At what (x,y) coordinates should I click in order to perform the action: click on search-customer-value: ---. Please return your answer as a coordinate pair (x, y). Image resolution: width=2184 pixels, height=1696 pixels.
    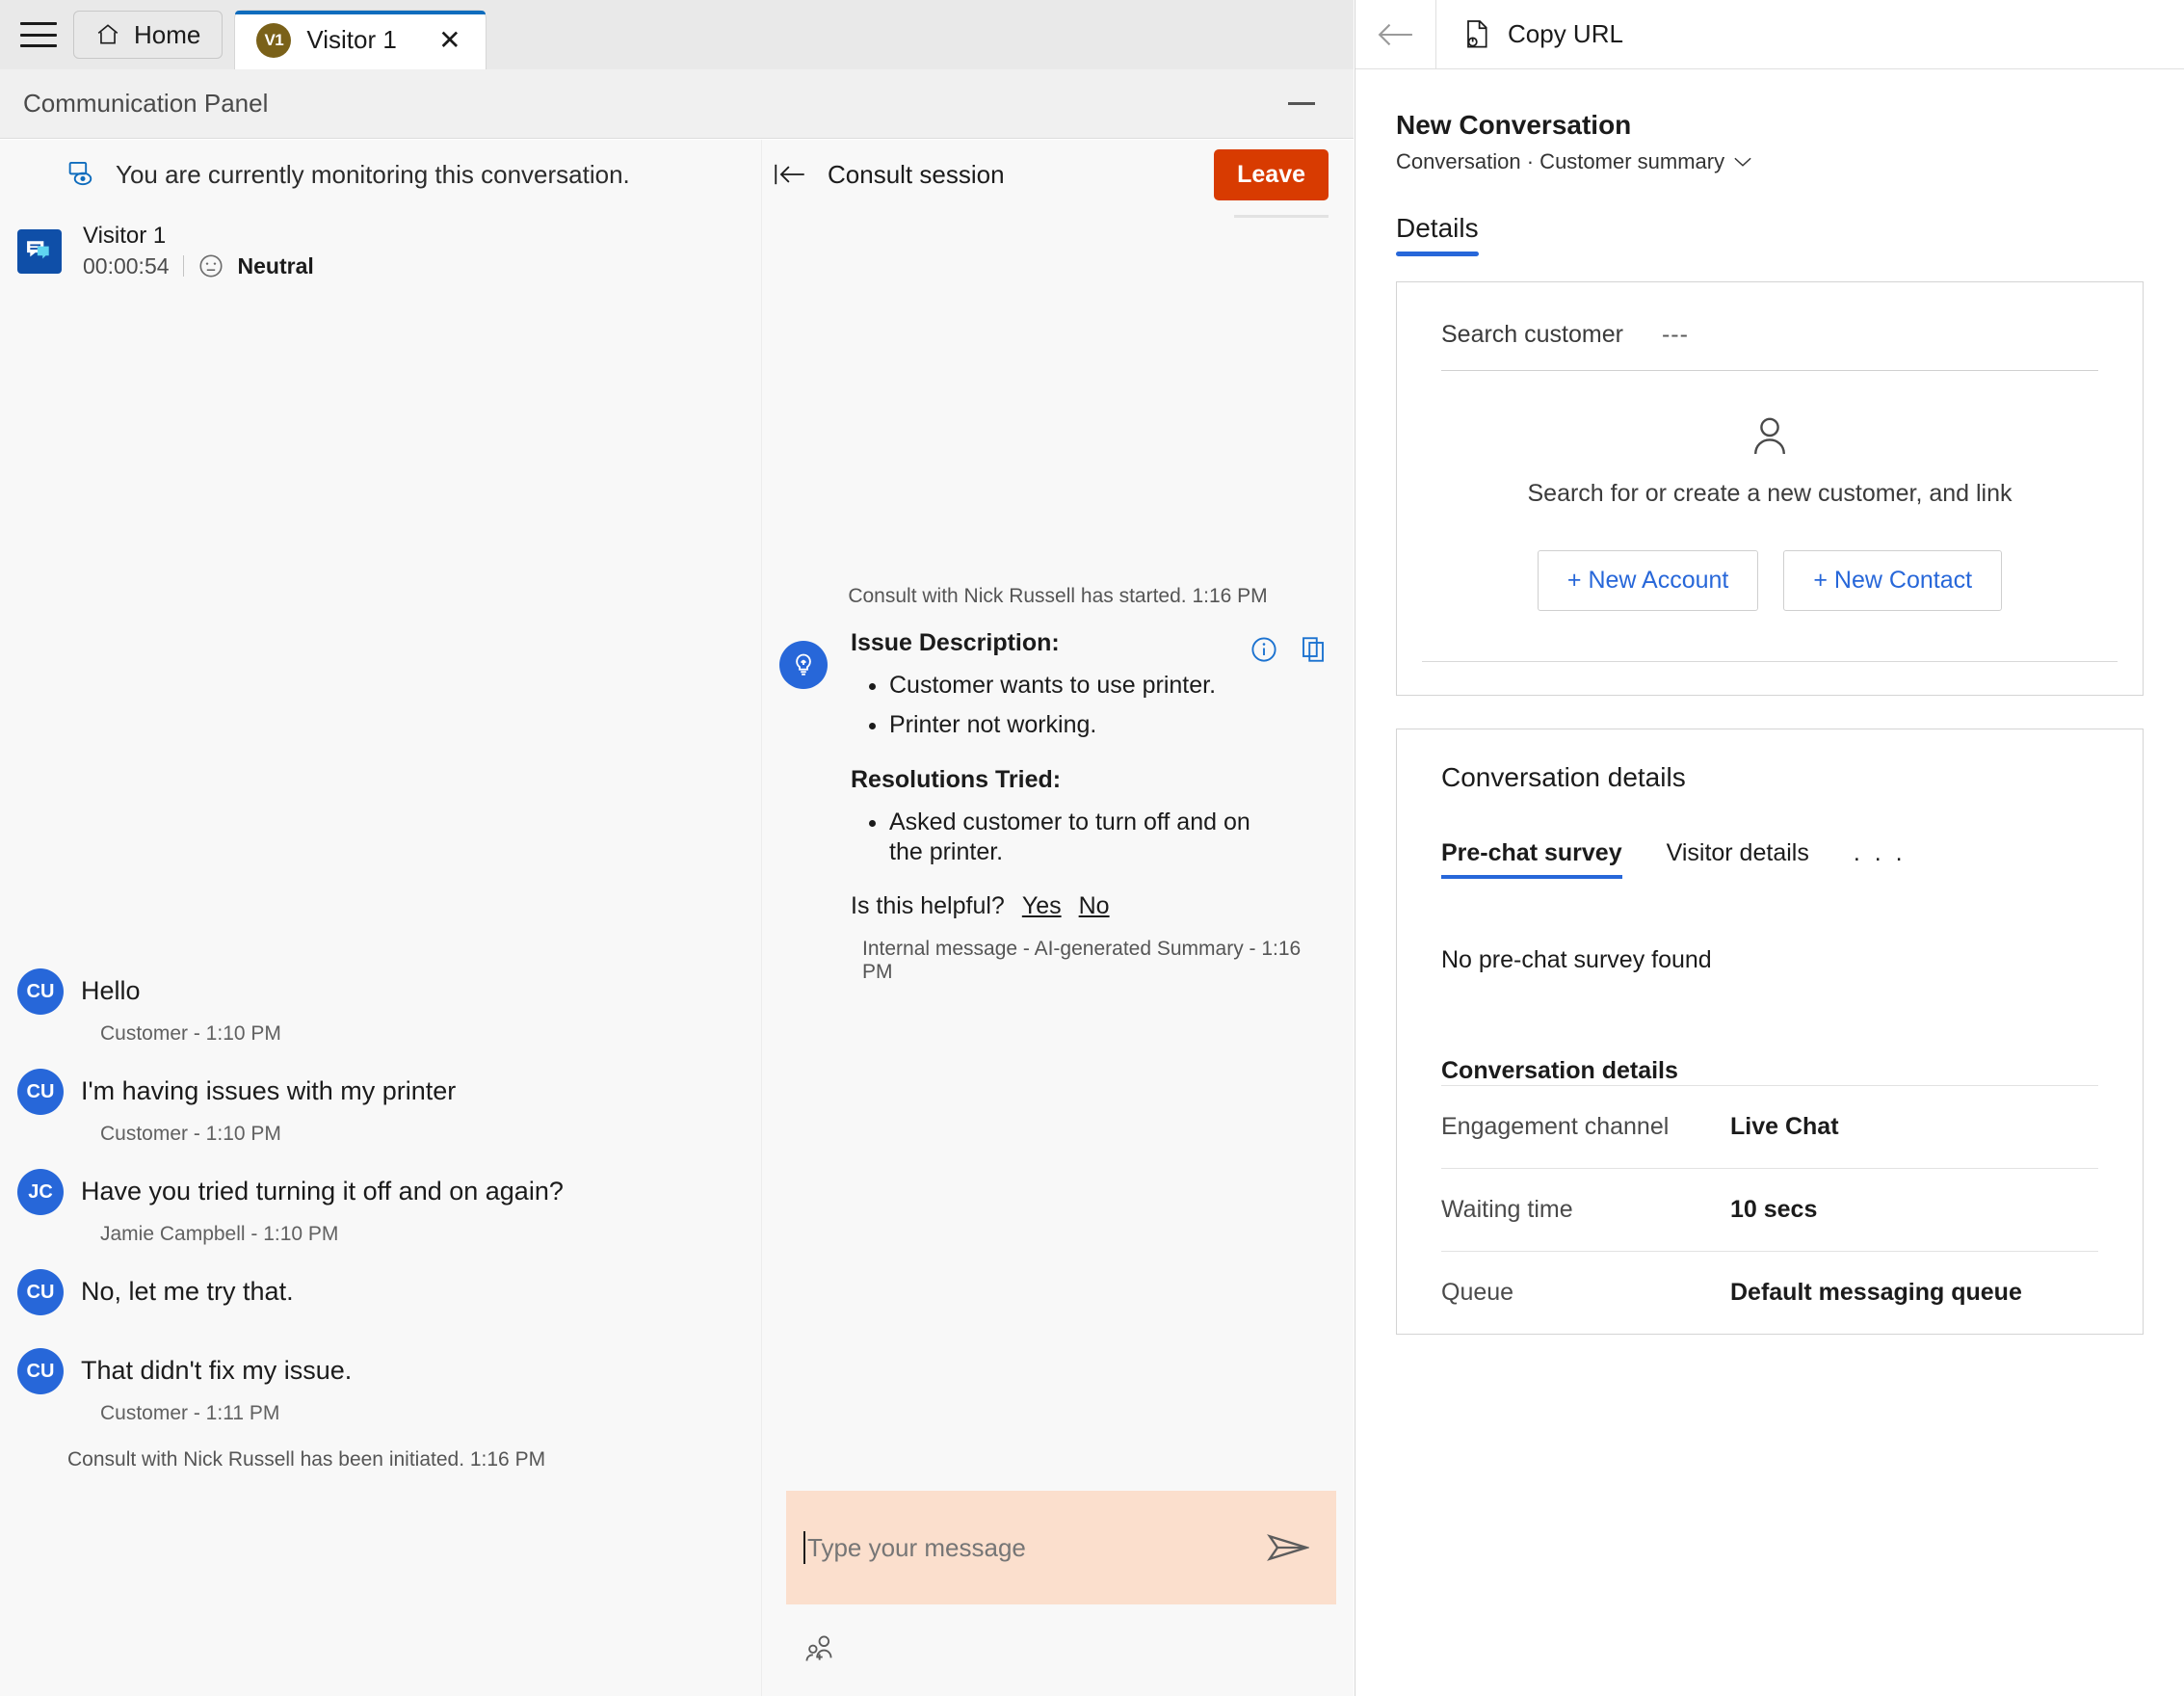
    Looking at the image, I should click on (1675, 334).